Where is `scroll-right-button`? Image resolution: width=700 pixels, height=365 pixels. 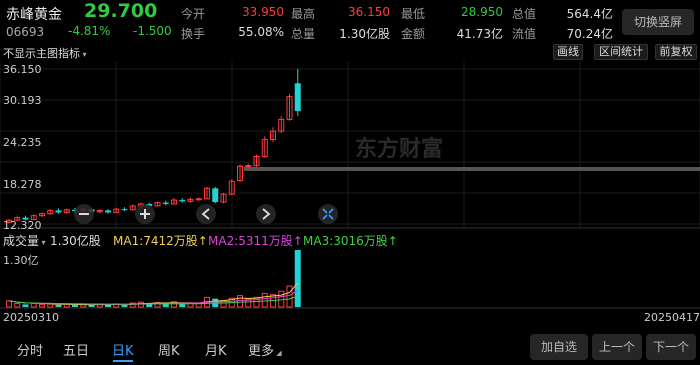
scroll-right-button is located at coordinates (266, 214).